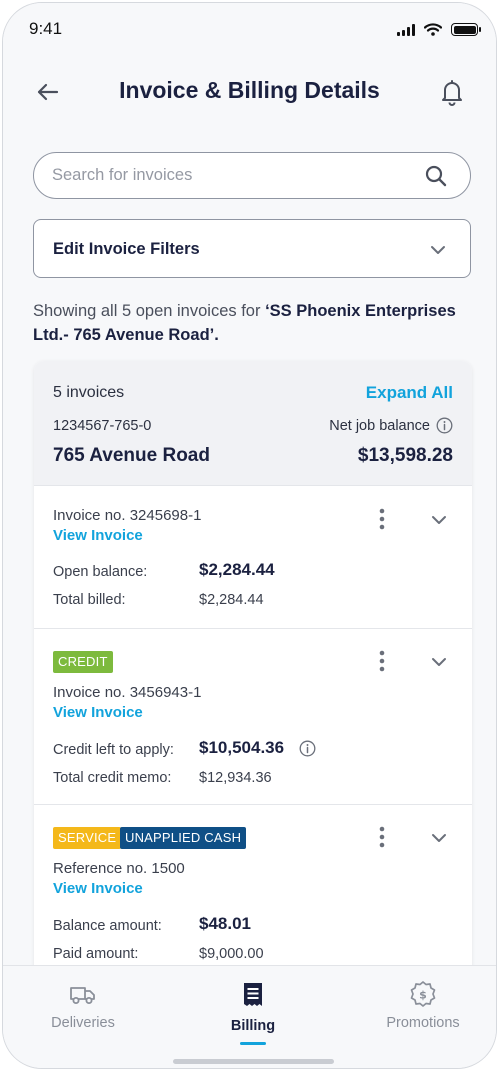 The height and width of the screenshot is (1071, 499). What do you see at coordinates (83, 1023) in the screenshot?
I see `nav-label-deliveries: Deliveries` at bounding box center [83, 1023].